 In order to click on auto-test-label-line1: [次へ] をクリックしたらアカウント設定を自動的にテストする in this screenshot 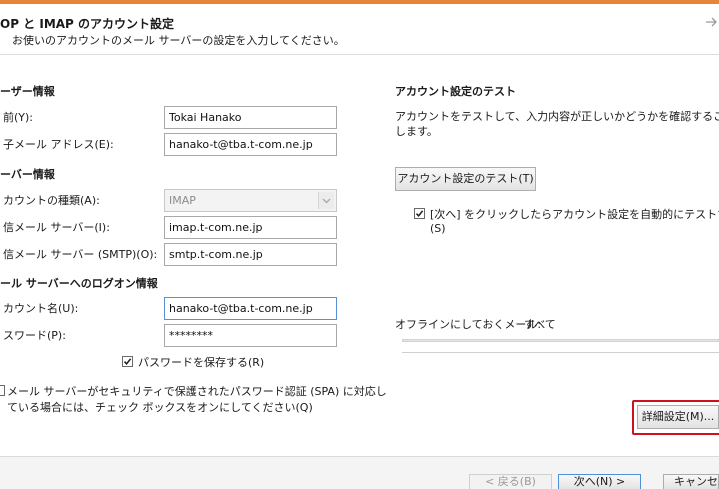, I will do `click(574, 214)`.